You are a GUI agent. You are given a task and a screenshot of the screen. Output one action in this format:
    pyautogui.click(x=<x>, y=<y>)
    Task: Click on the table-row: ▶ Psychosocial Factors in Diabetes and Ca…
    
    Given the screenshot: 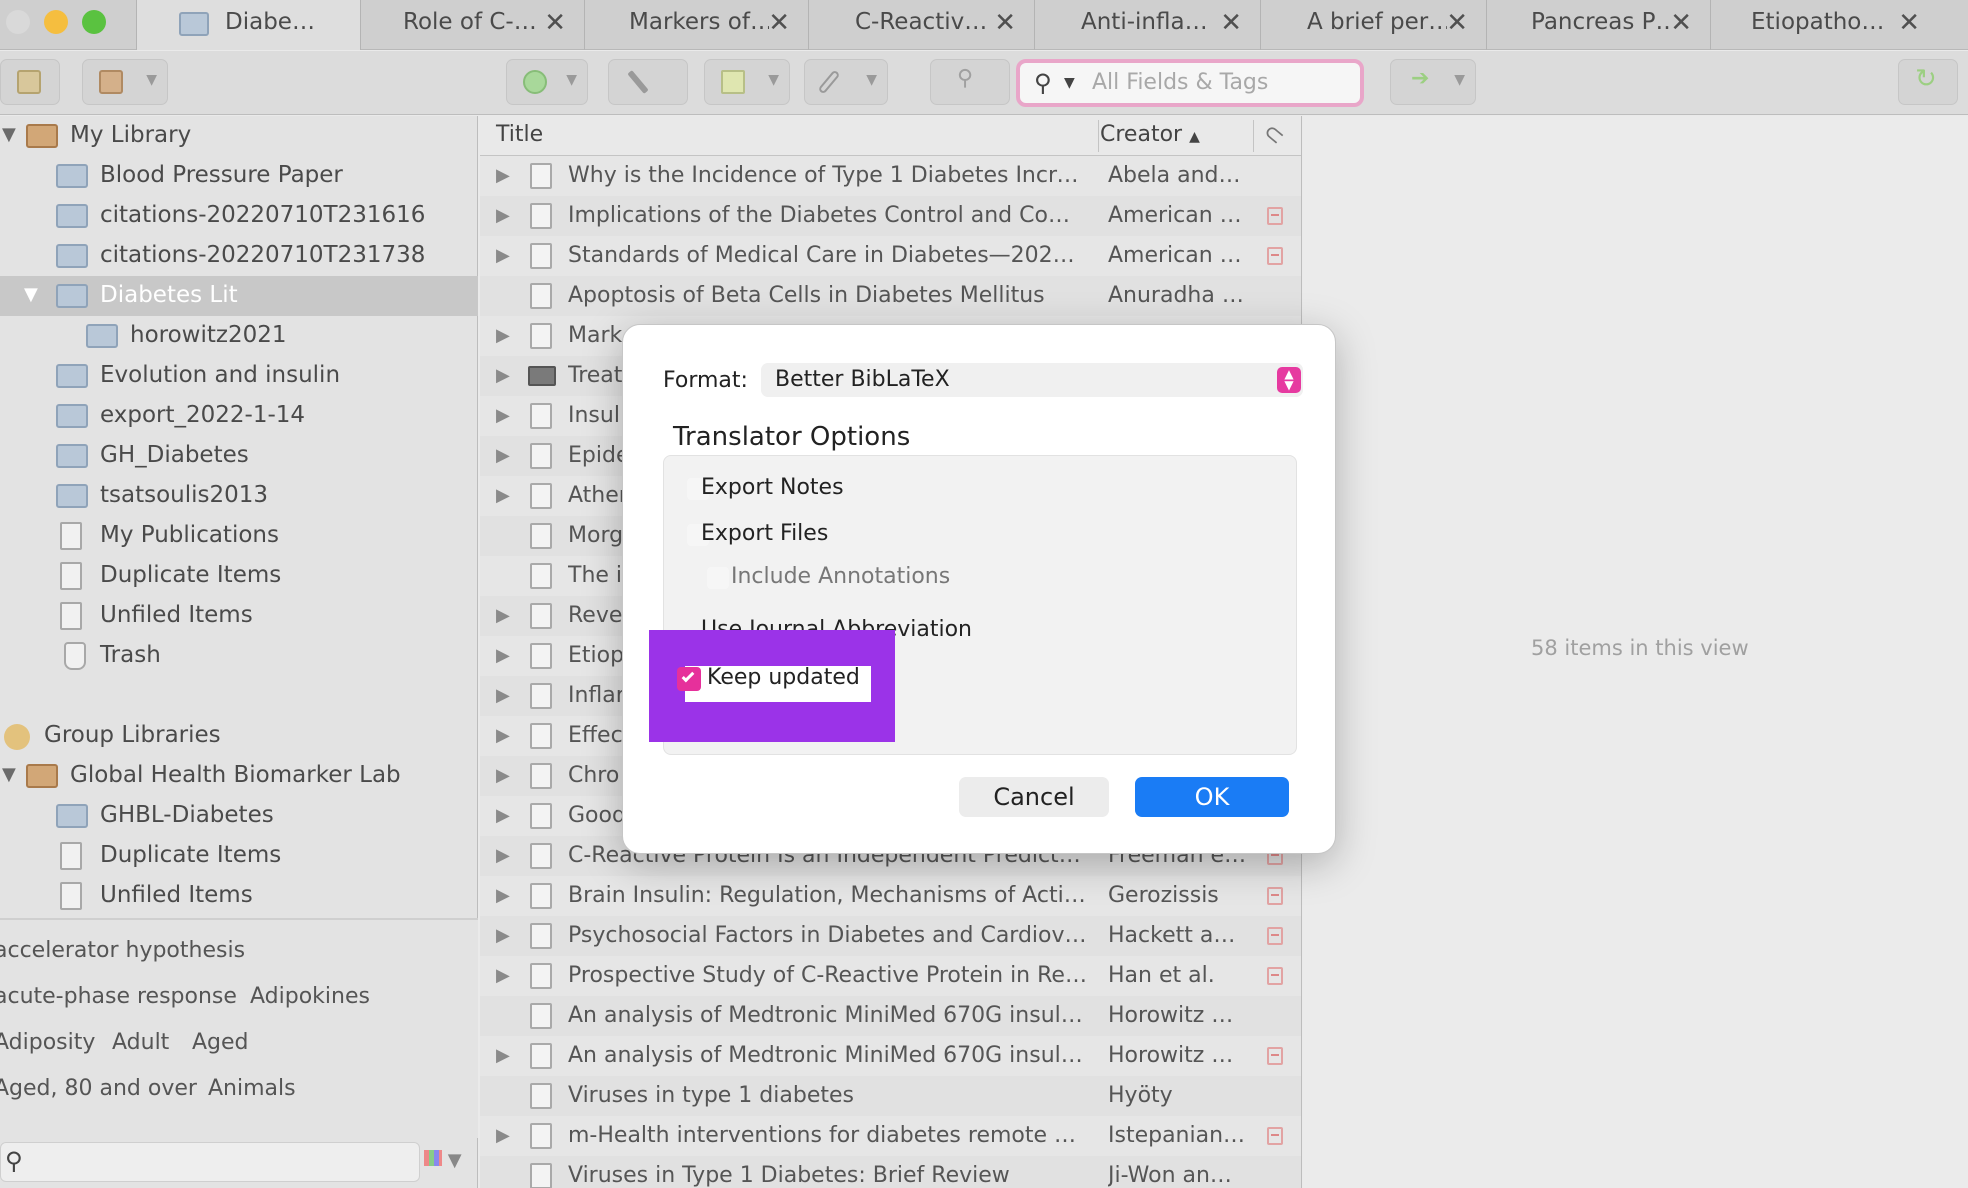 What is the action you would take?
    pyautogui.click(x=890, y=936)
    